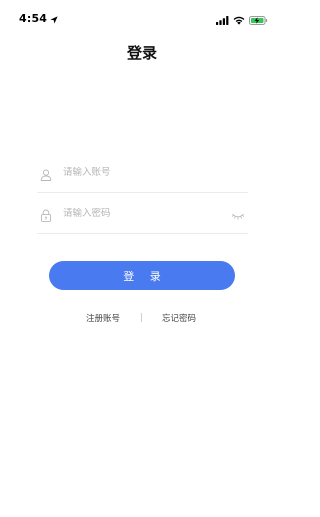 The width and height of the screenshot is (320, 517). I want to click on user-icon, so click(46, 173).